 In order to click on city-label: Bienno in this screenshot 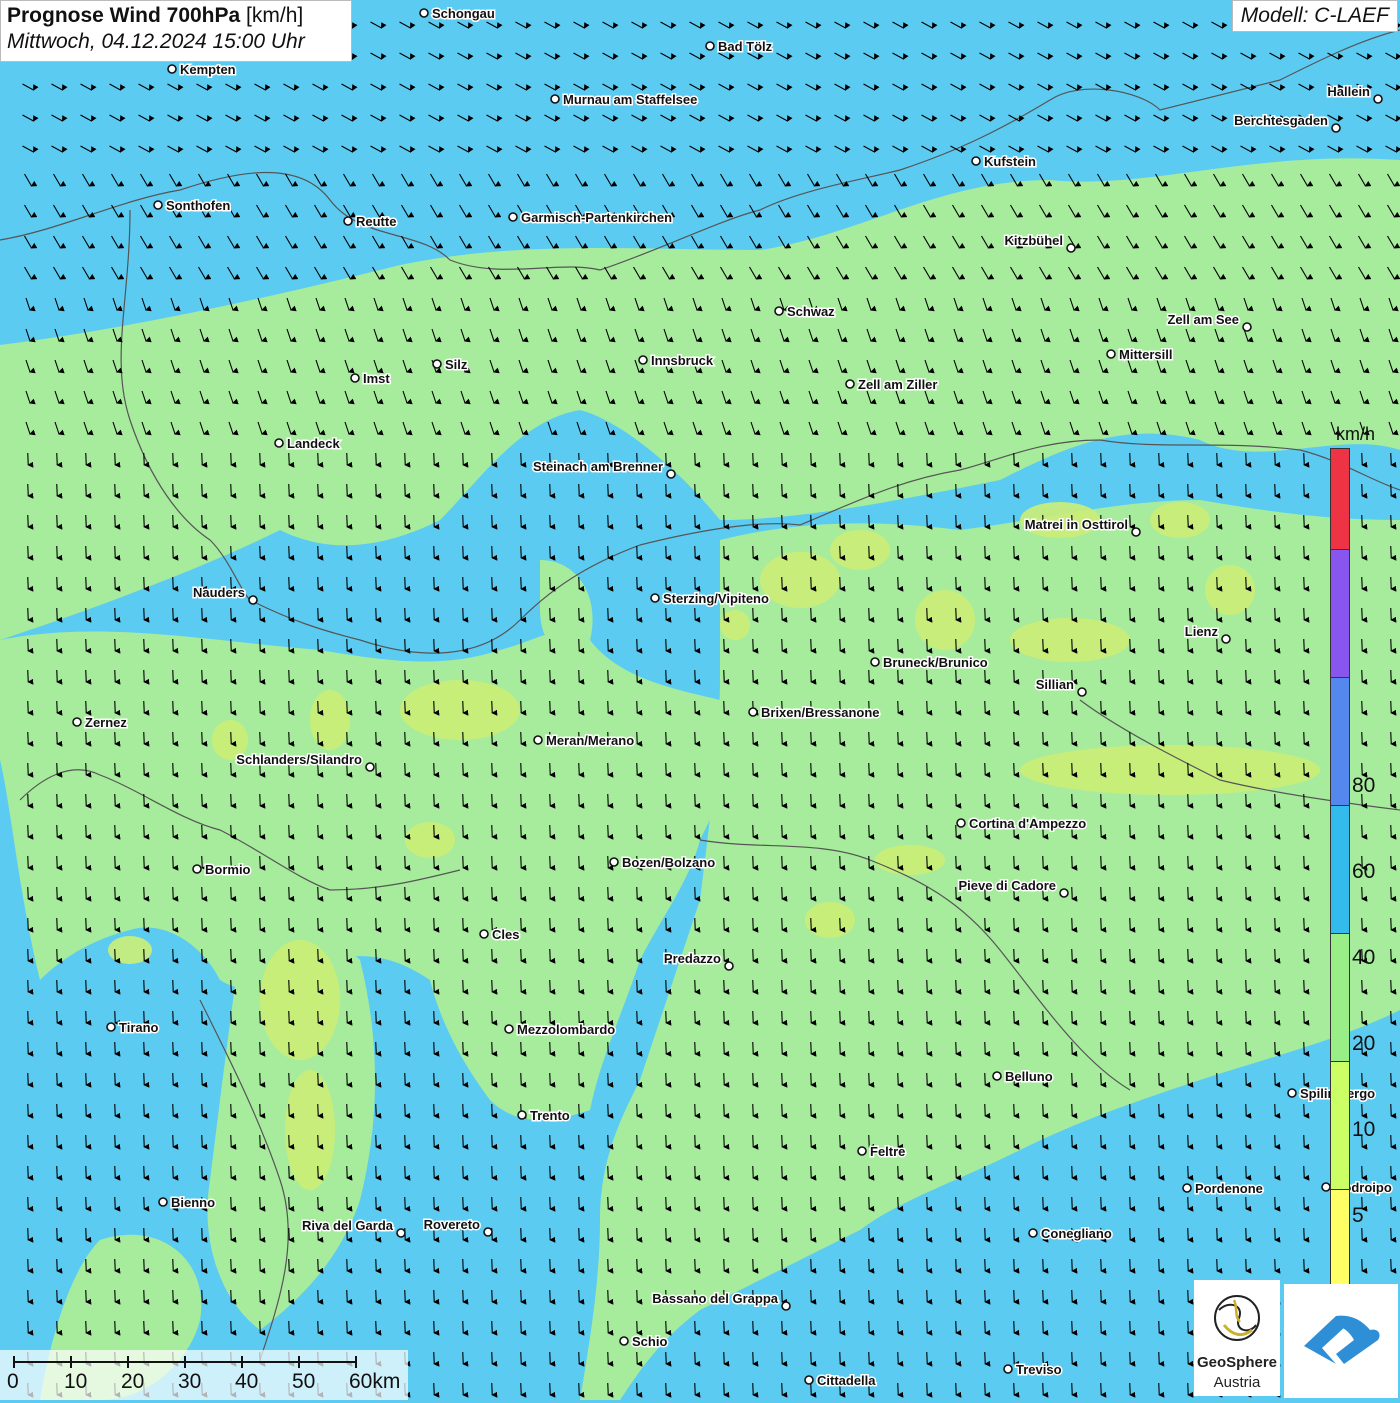, I will do `click(193, 1202)`.